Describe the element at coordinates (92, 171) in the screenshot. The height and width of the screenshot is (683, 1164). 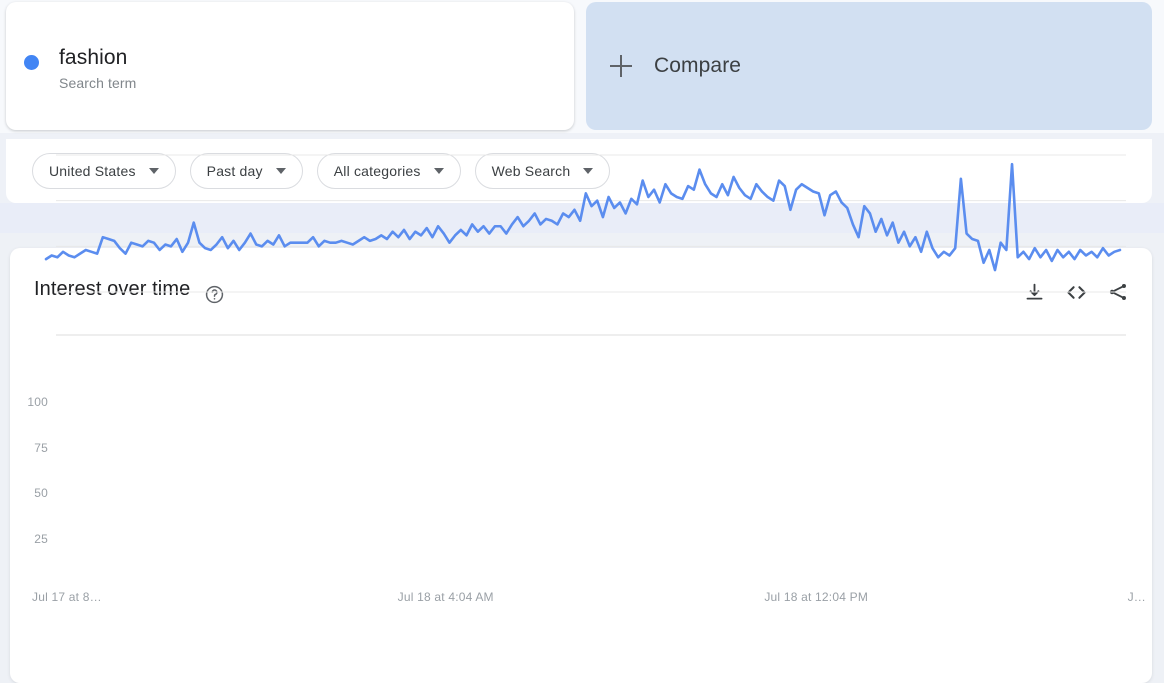
I see `filter-location-label: United States` at that location.